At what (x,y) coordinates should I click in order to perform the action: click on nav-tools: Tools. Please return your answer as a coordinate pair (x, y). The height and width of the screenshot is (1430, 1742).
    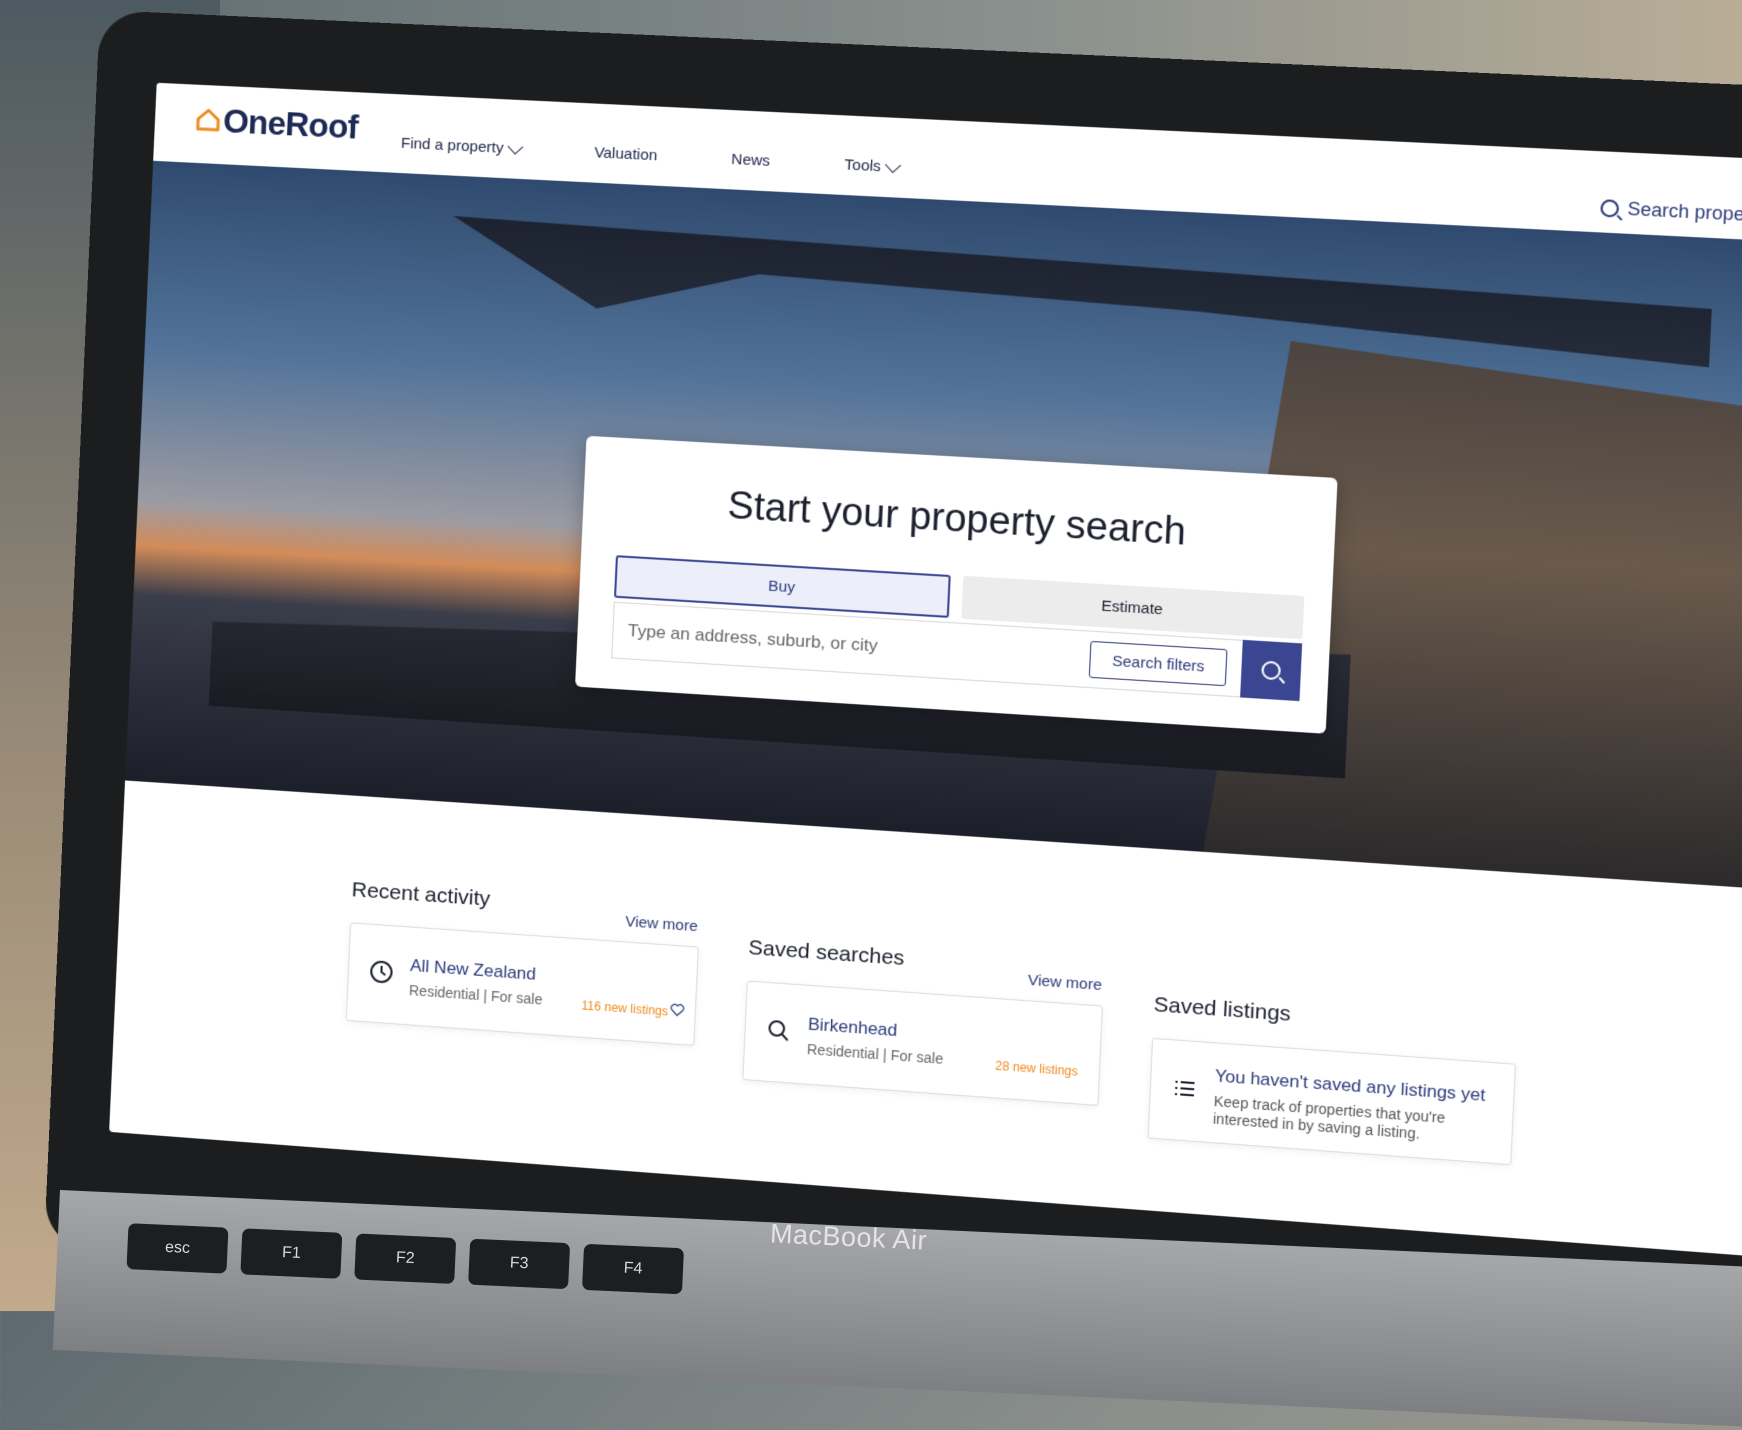
    Looking at the image, I should click on (871, 166).